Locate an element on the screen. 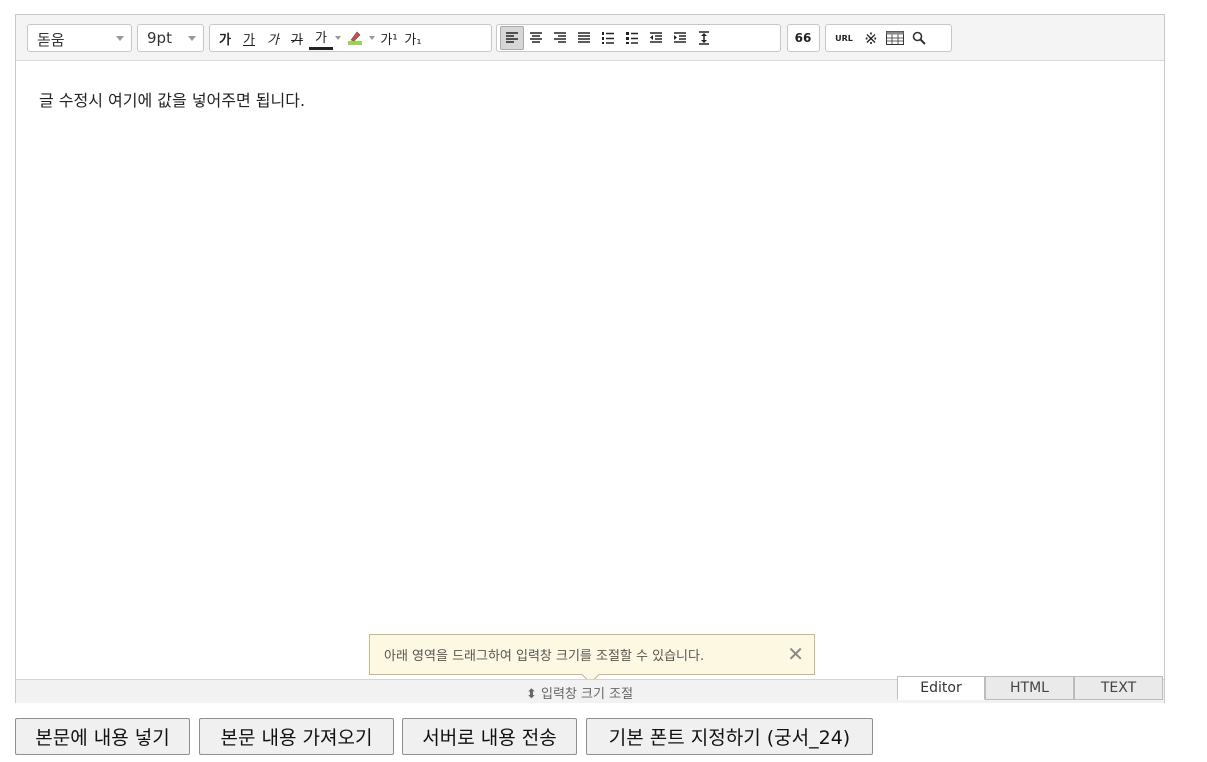 Image resolution: width=1207 pixels, height=762 pixels. table-button is located at coordinates (895, 38).